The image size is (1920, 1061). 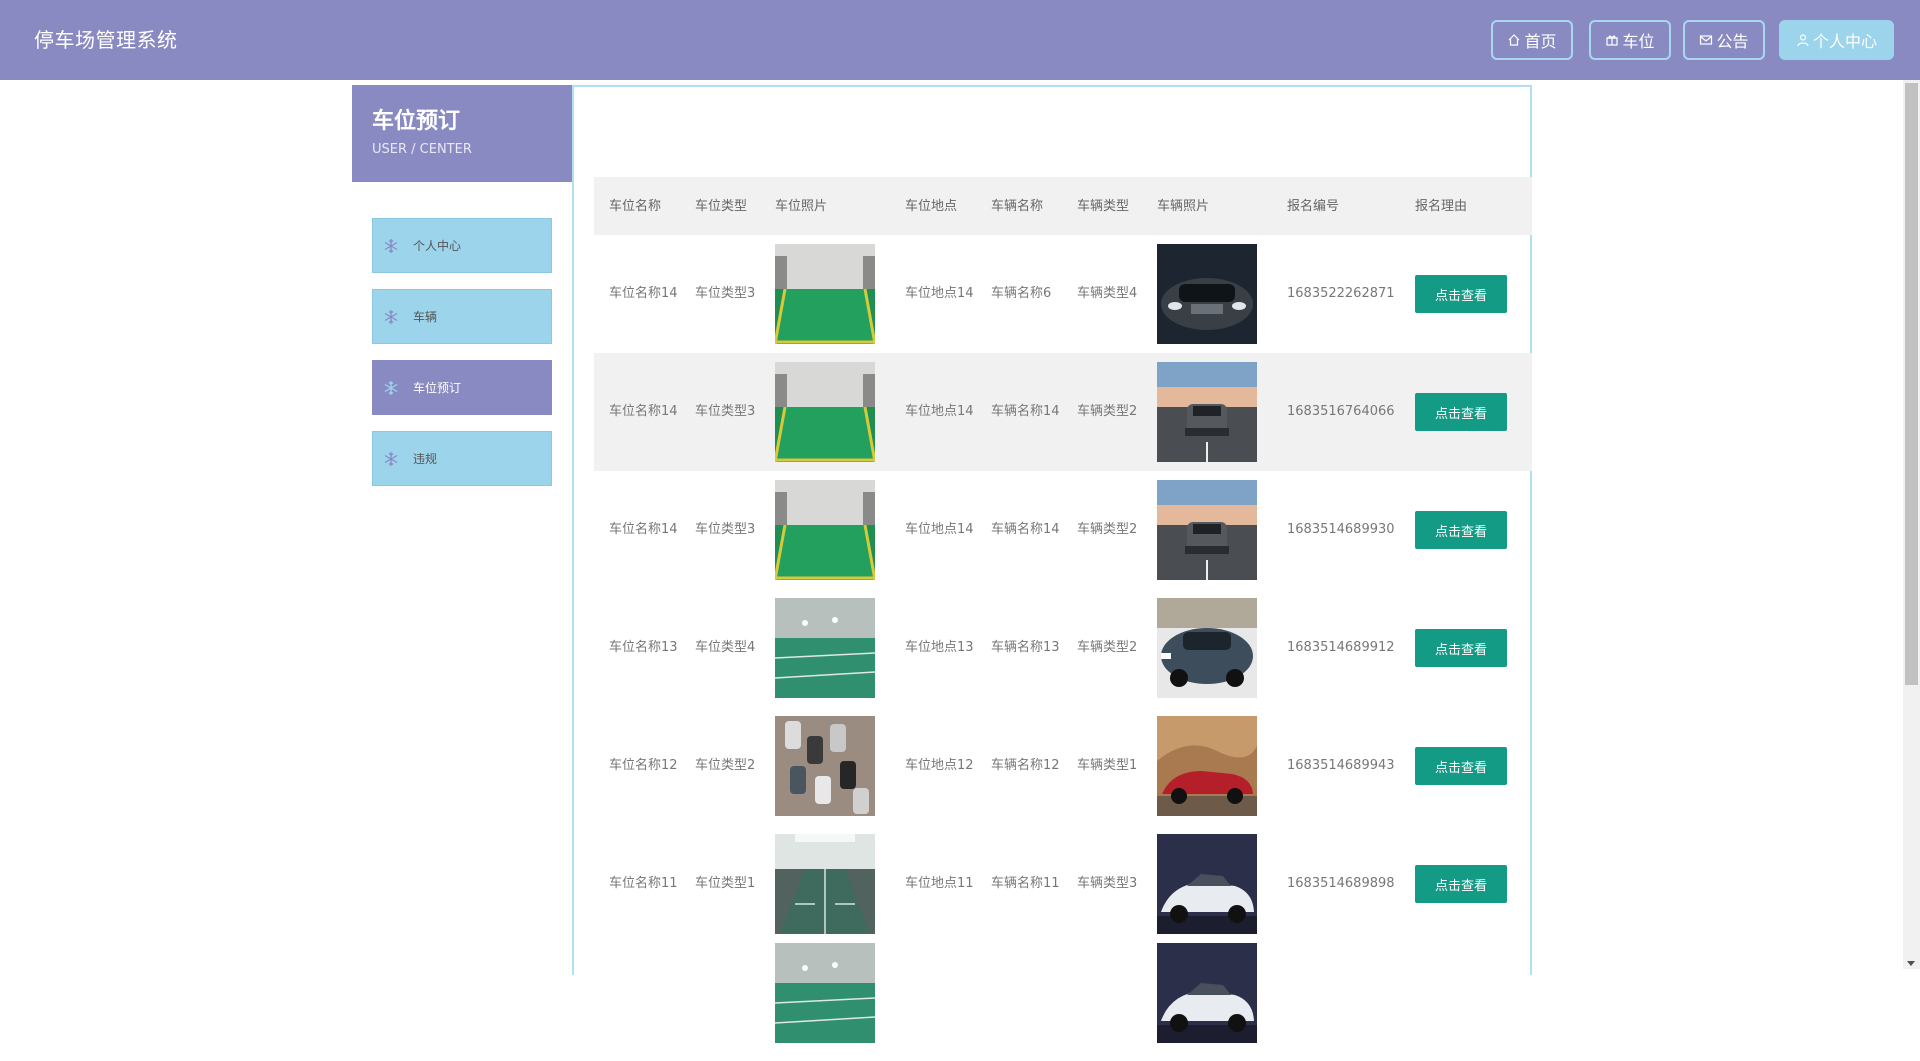 I want to click on sidebar-header: 车位预订 USER / CENTER, so click(x=462, y=133).